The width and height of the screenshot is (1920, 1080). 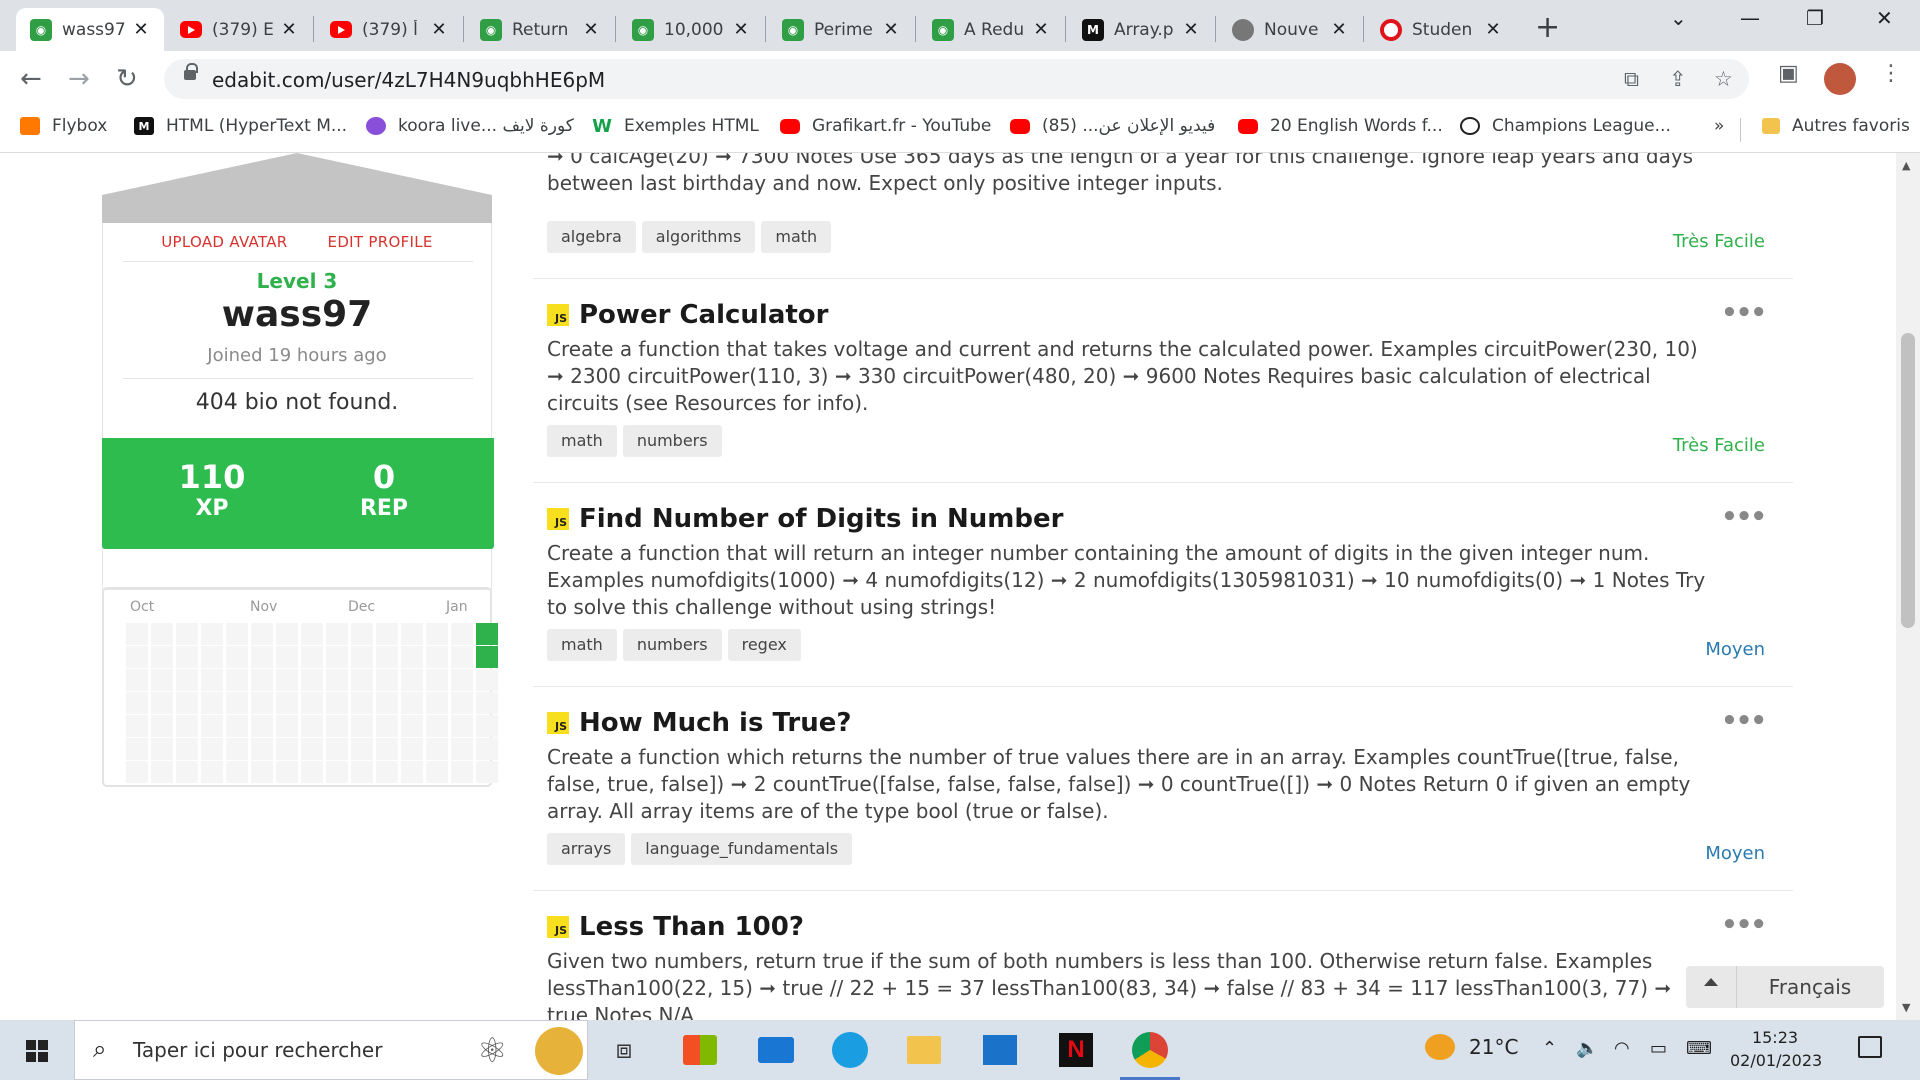 What do you see at coordinates (591, 237) in the screenshot?
I see `tag-chip: algebra` at bounding box center [591, 237].